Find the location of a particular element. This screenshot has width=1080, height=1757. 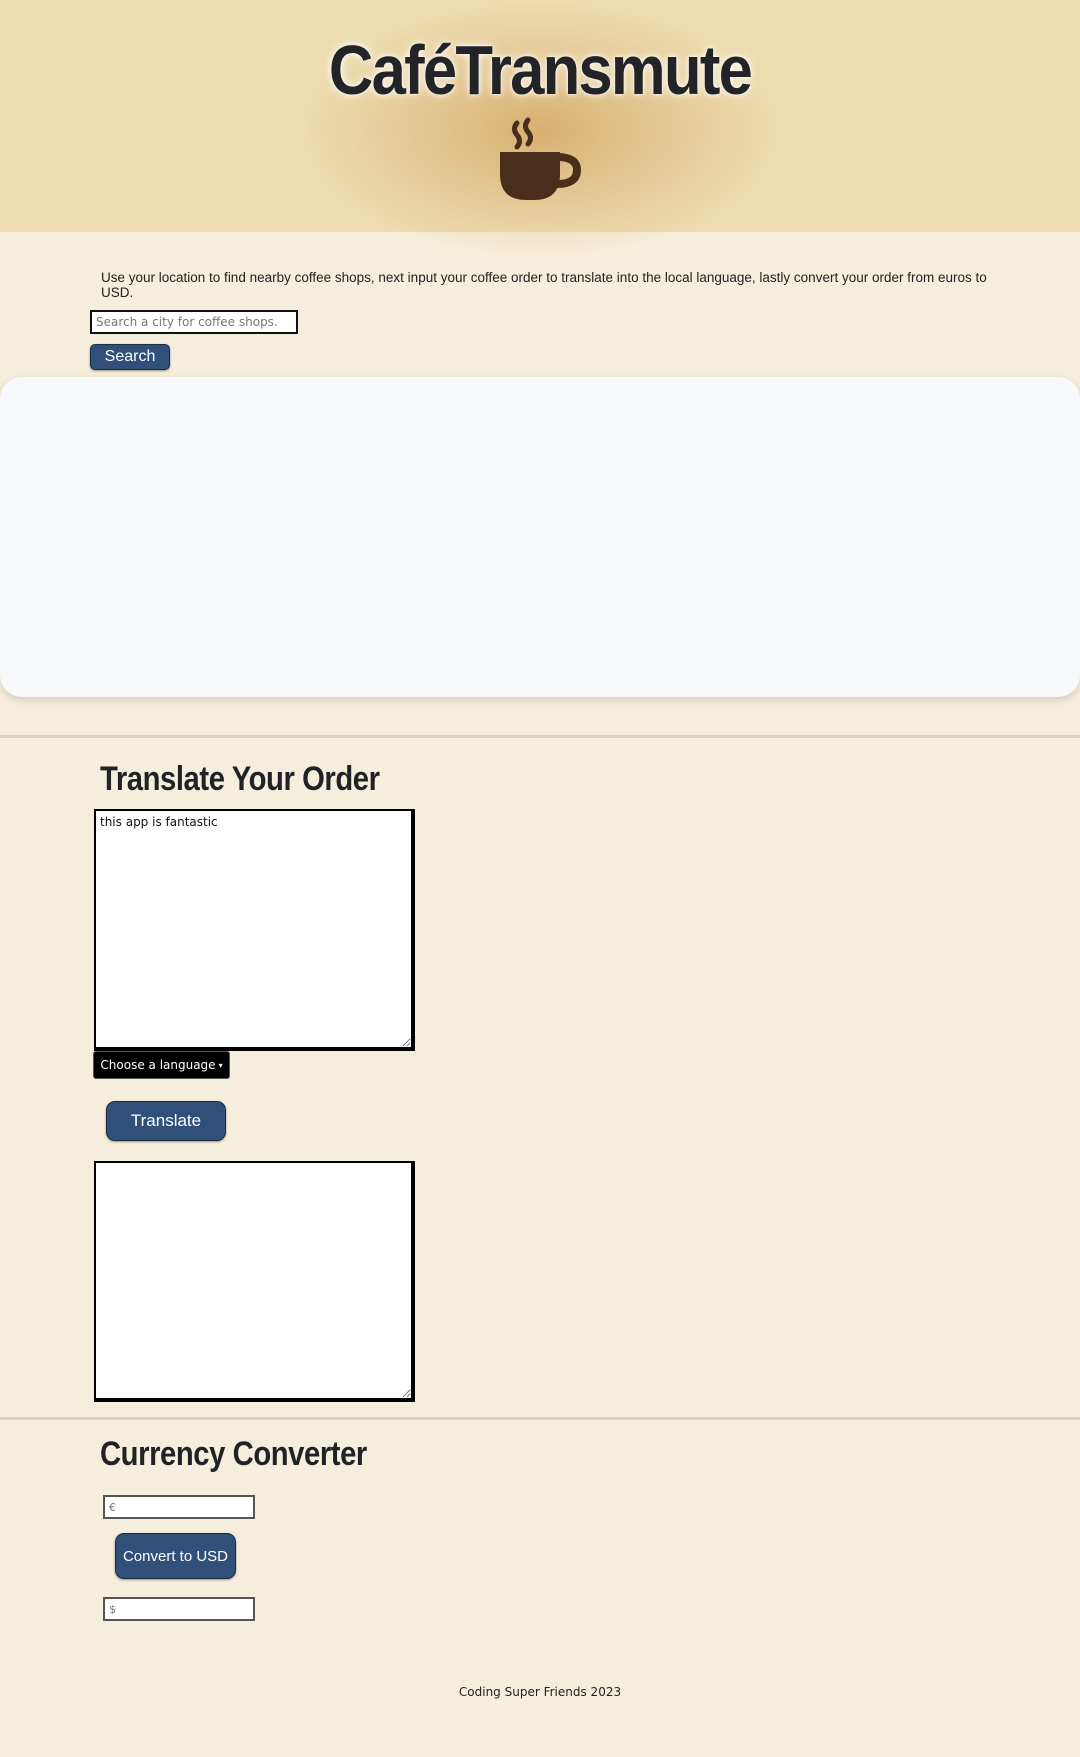

city-search-input is located at coordinates (194, 322).